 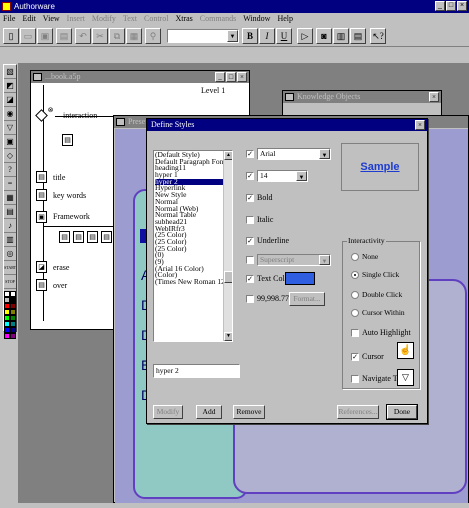 What do you see at coordinates (250, 36) in the screenshot?
I see `bold-button: B` at bounding box center [250, 36].